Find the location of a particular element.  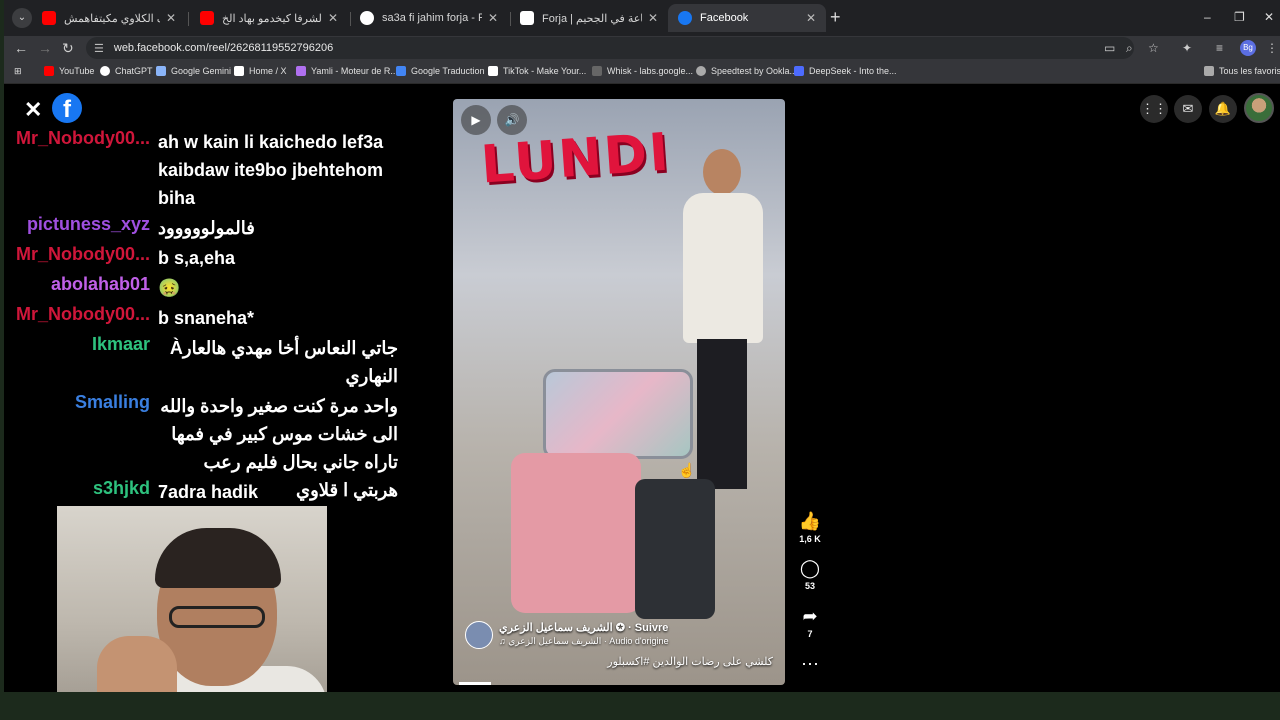

chat-username: s3hjkd is located at coordinates (121, 488).